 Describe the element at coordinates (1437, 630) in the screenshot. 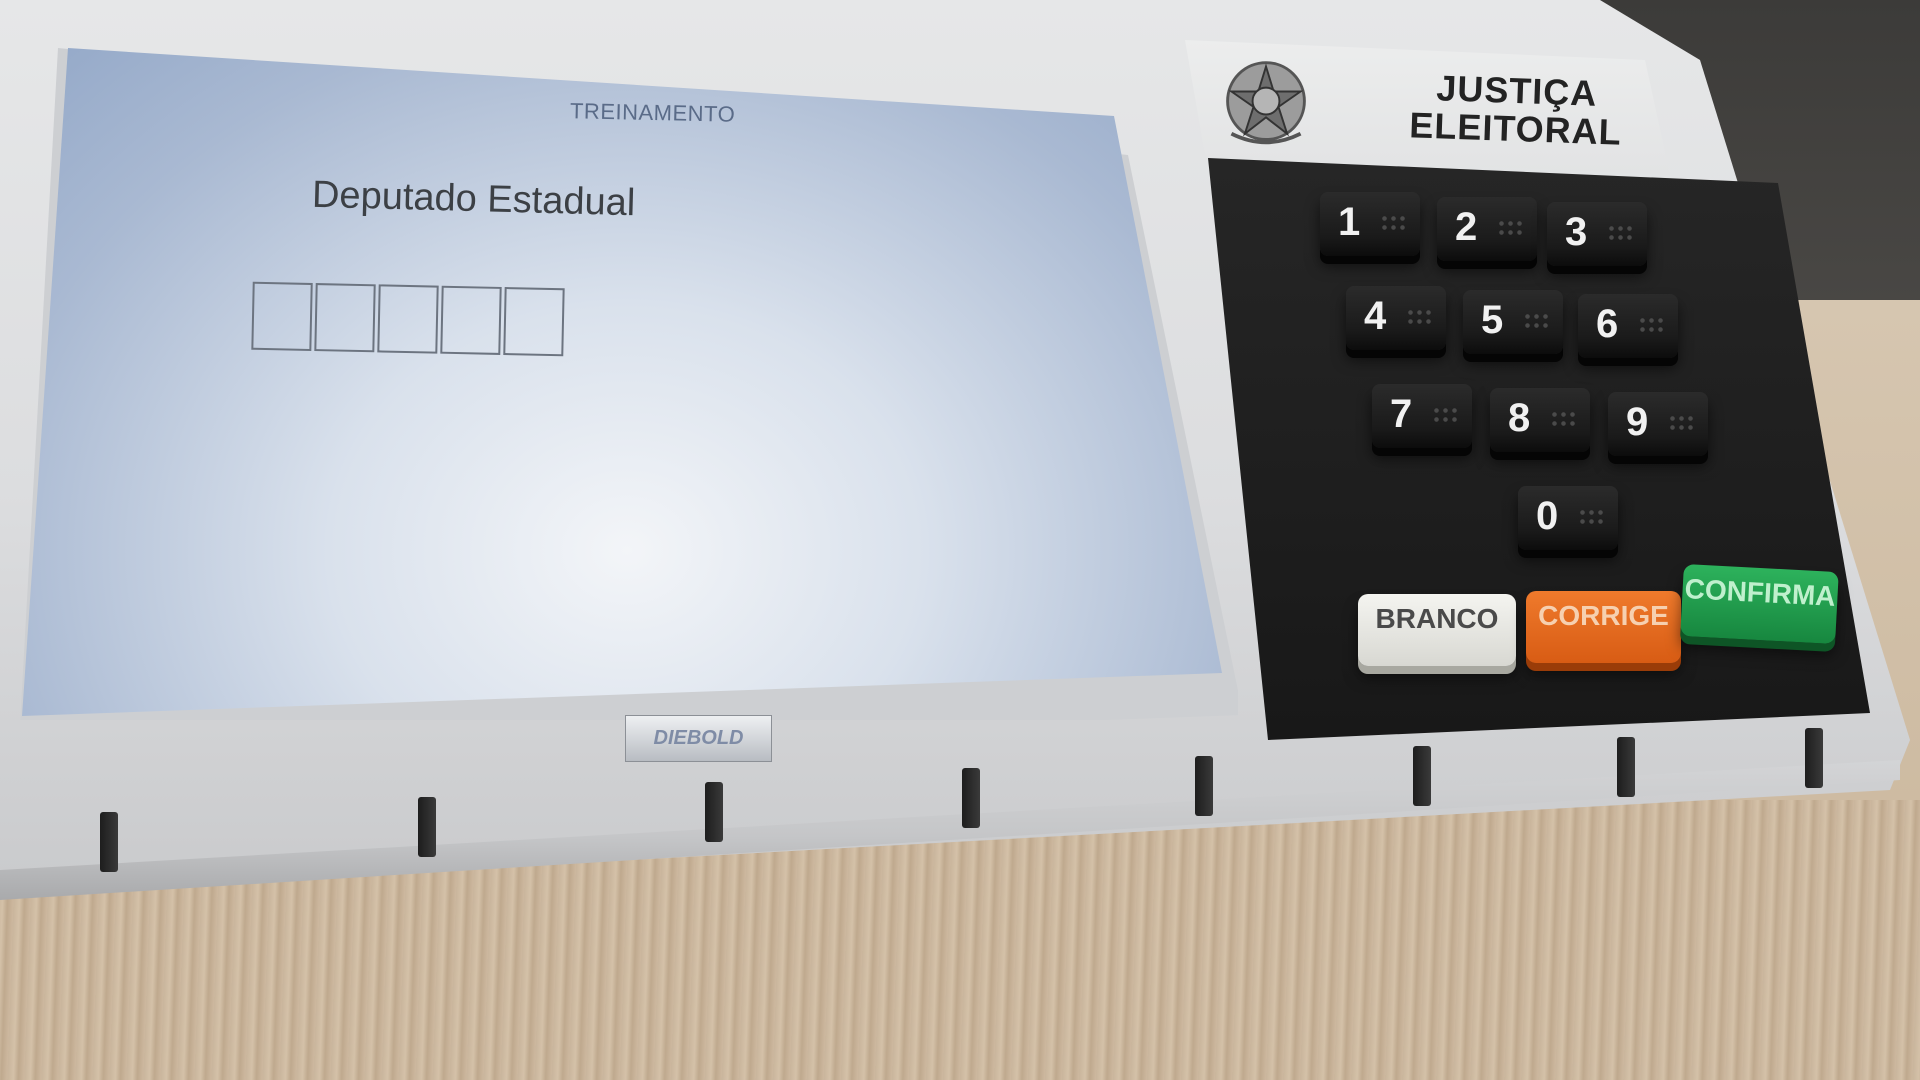

I see `branco-button: BRANCO` at that location.